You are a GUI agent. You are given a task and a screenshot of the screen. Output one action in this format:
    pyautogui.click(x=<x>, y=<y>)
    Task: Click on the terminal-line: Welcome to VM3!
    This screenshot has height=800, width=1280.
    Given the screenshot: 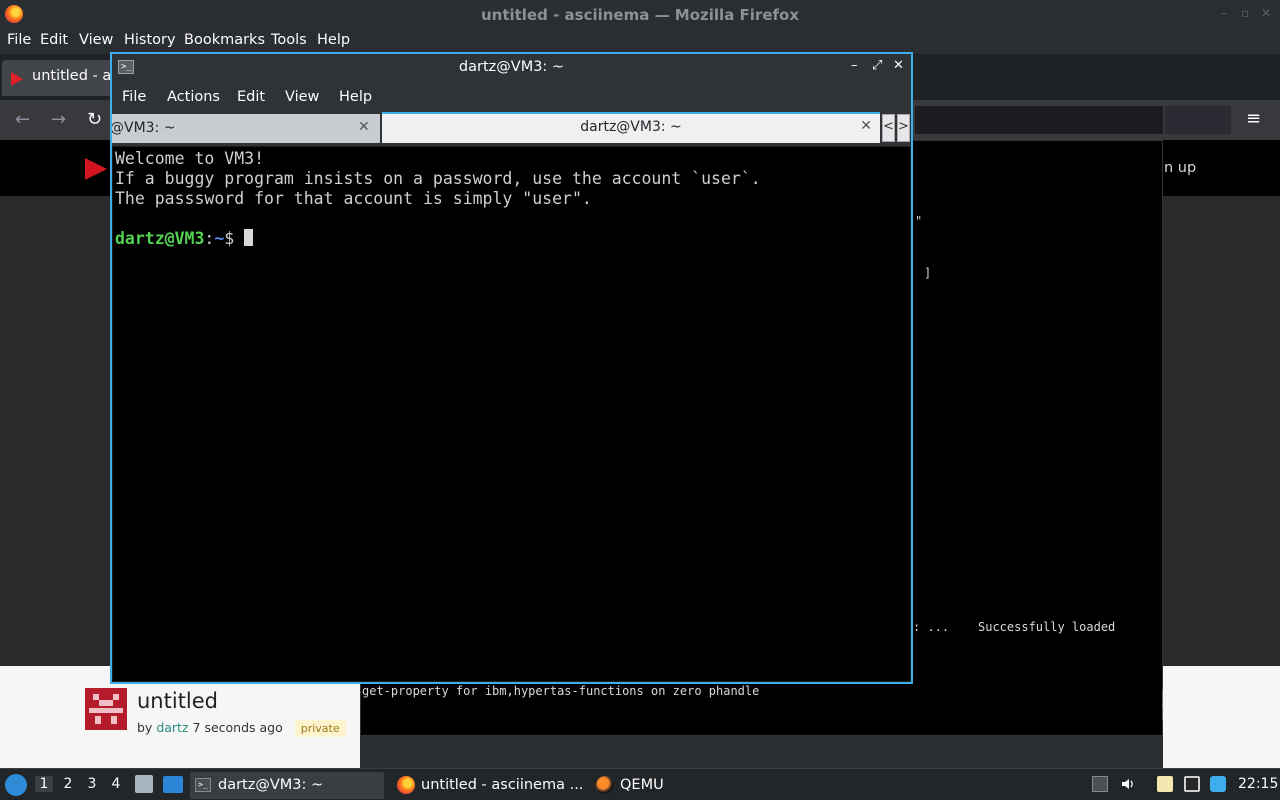 What is the action you would take?
    pyautogui.click(x=190, y=158)
    